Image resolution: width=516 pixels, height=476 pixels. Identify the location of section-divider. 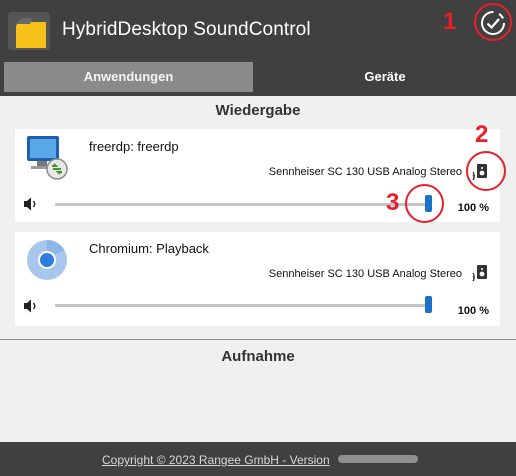
(258, 339).